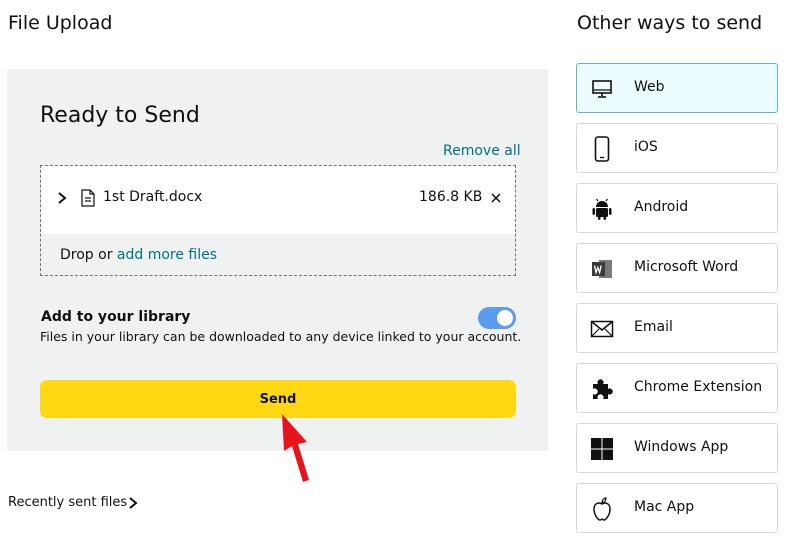  I want to click on drop-hint: Drop or add more files, so click(138, 255).